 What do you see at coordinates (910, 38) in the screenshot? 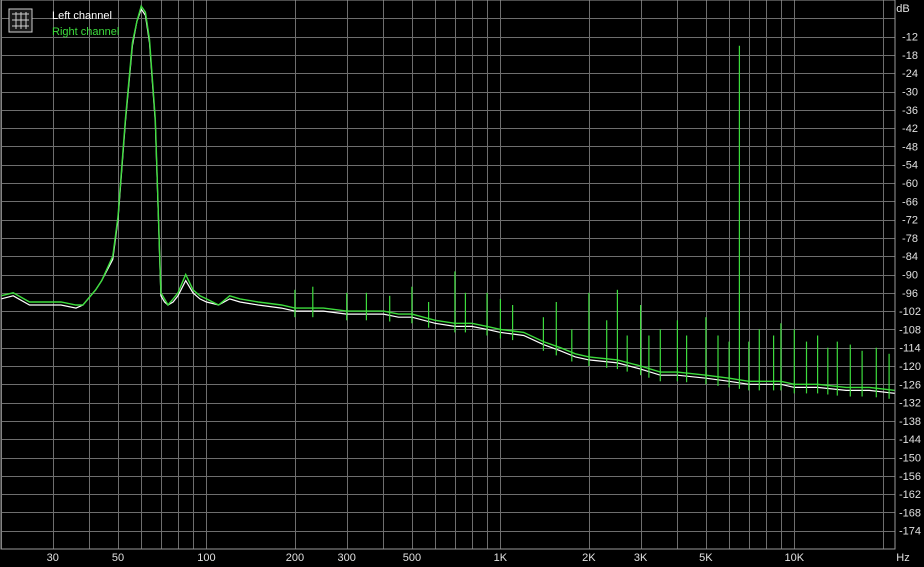
I see `y-tick-label: -12` at bounding box center [910, 38].